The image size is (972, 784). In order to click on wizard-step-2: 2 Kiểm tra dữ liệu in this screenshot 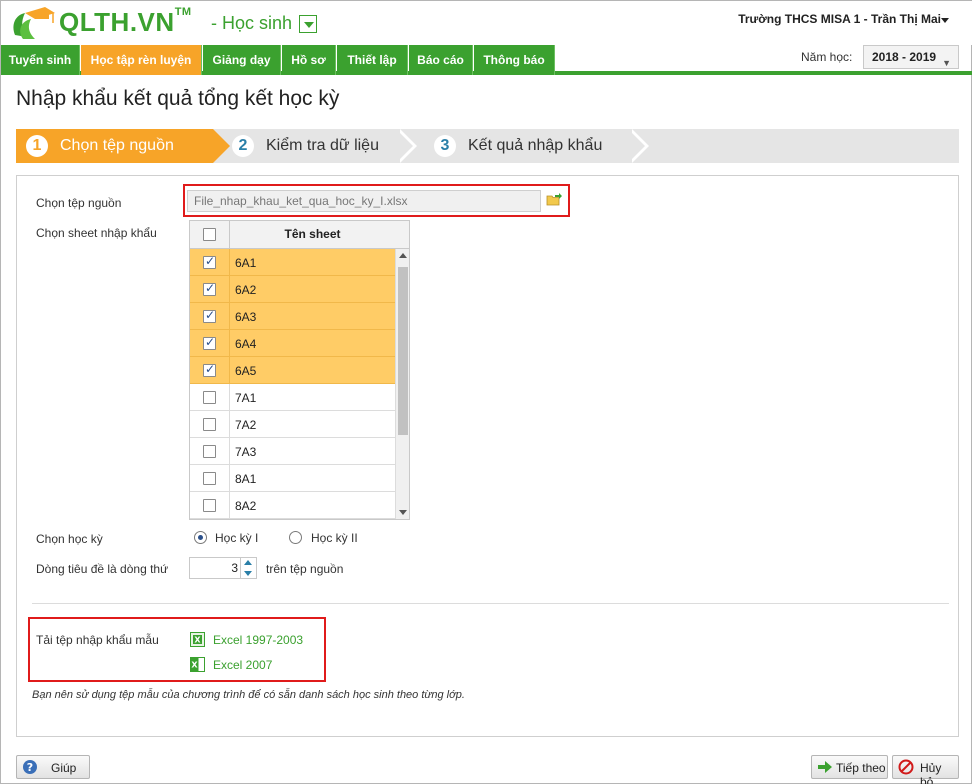, I will do `click(315, 146)`.